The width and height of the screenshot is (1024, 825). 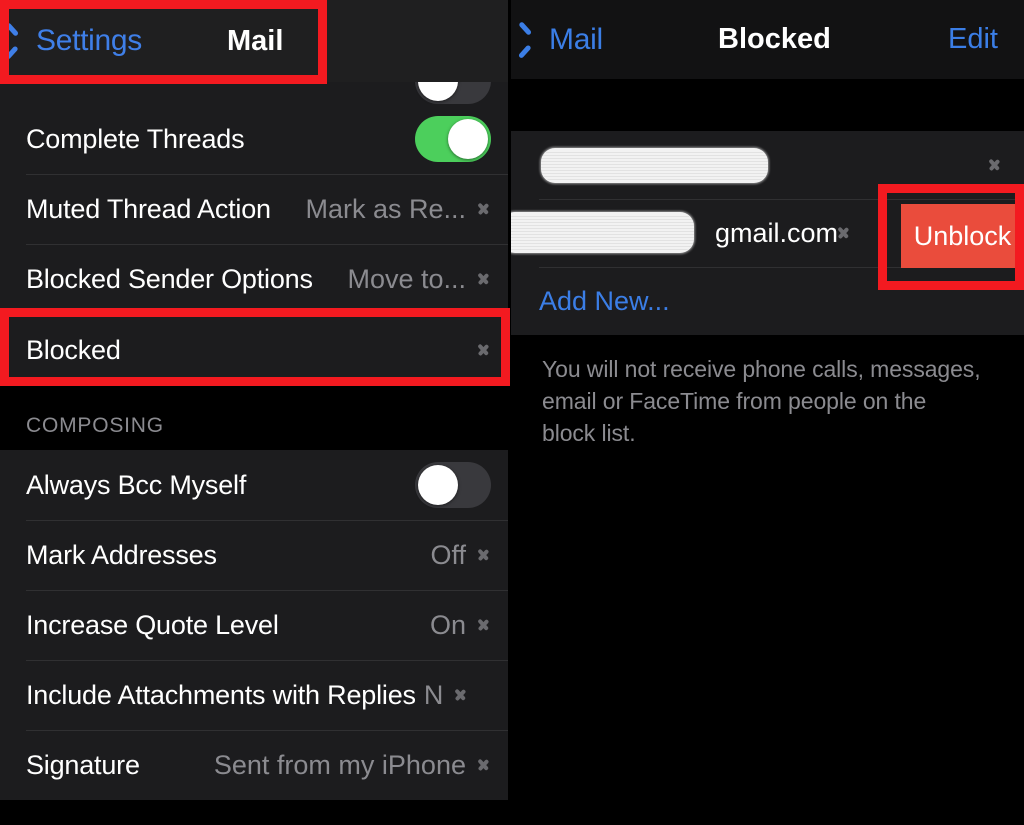 I want to click on unblock-button: Unblock, so click(x=962, y=236).